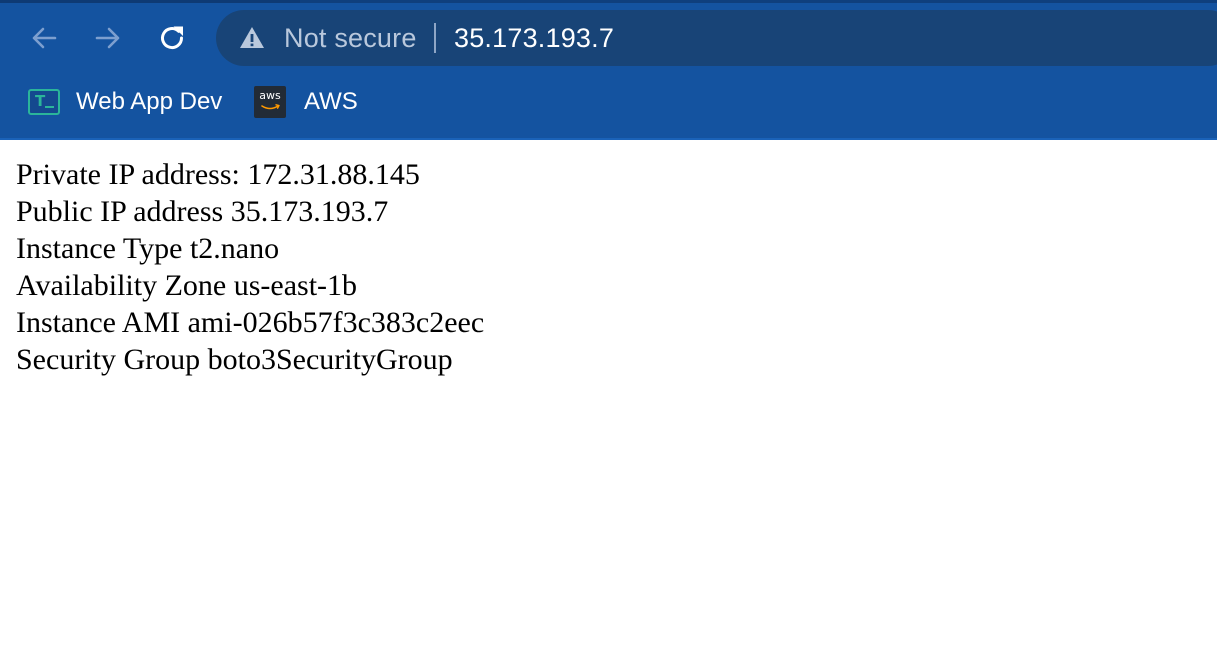 Image resolution: width=1217 pixels, height=671 pixels. What do you see at coordinates (435, 38) in the screenshot?
I see `address-divider` at bounding box center [435, 38].